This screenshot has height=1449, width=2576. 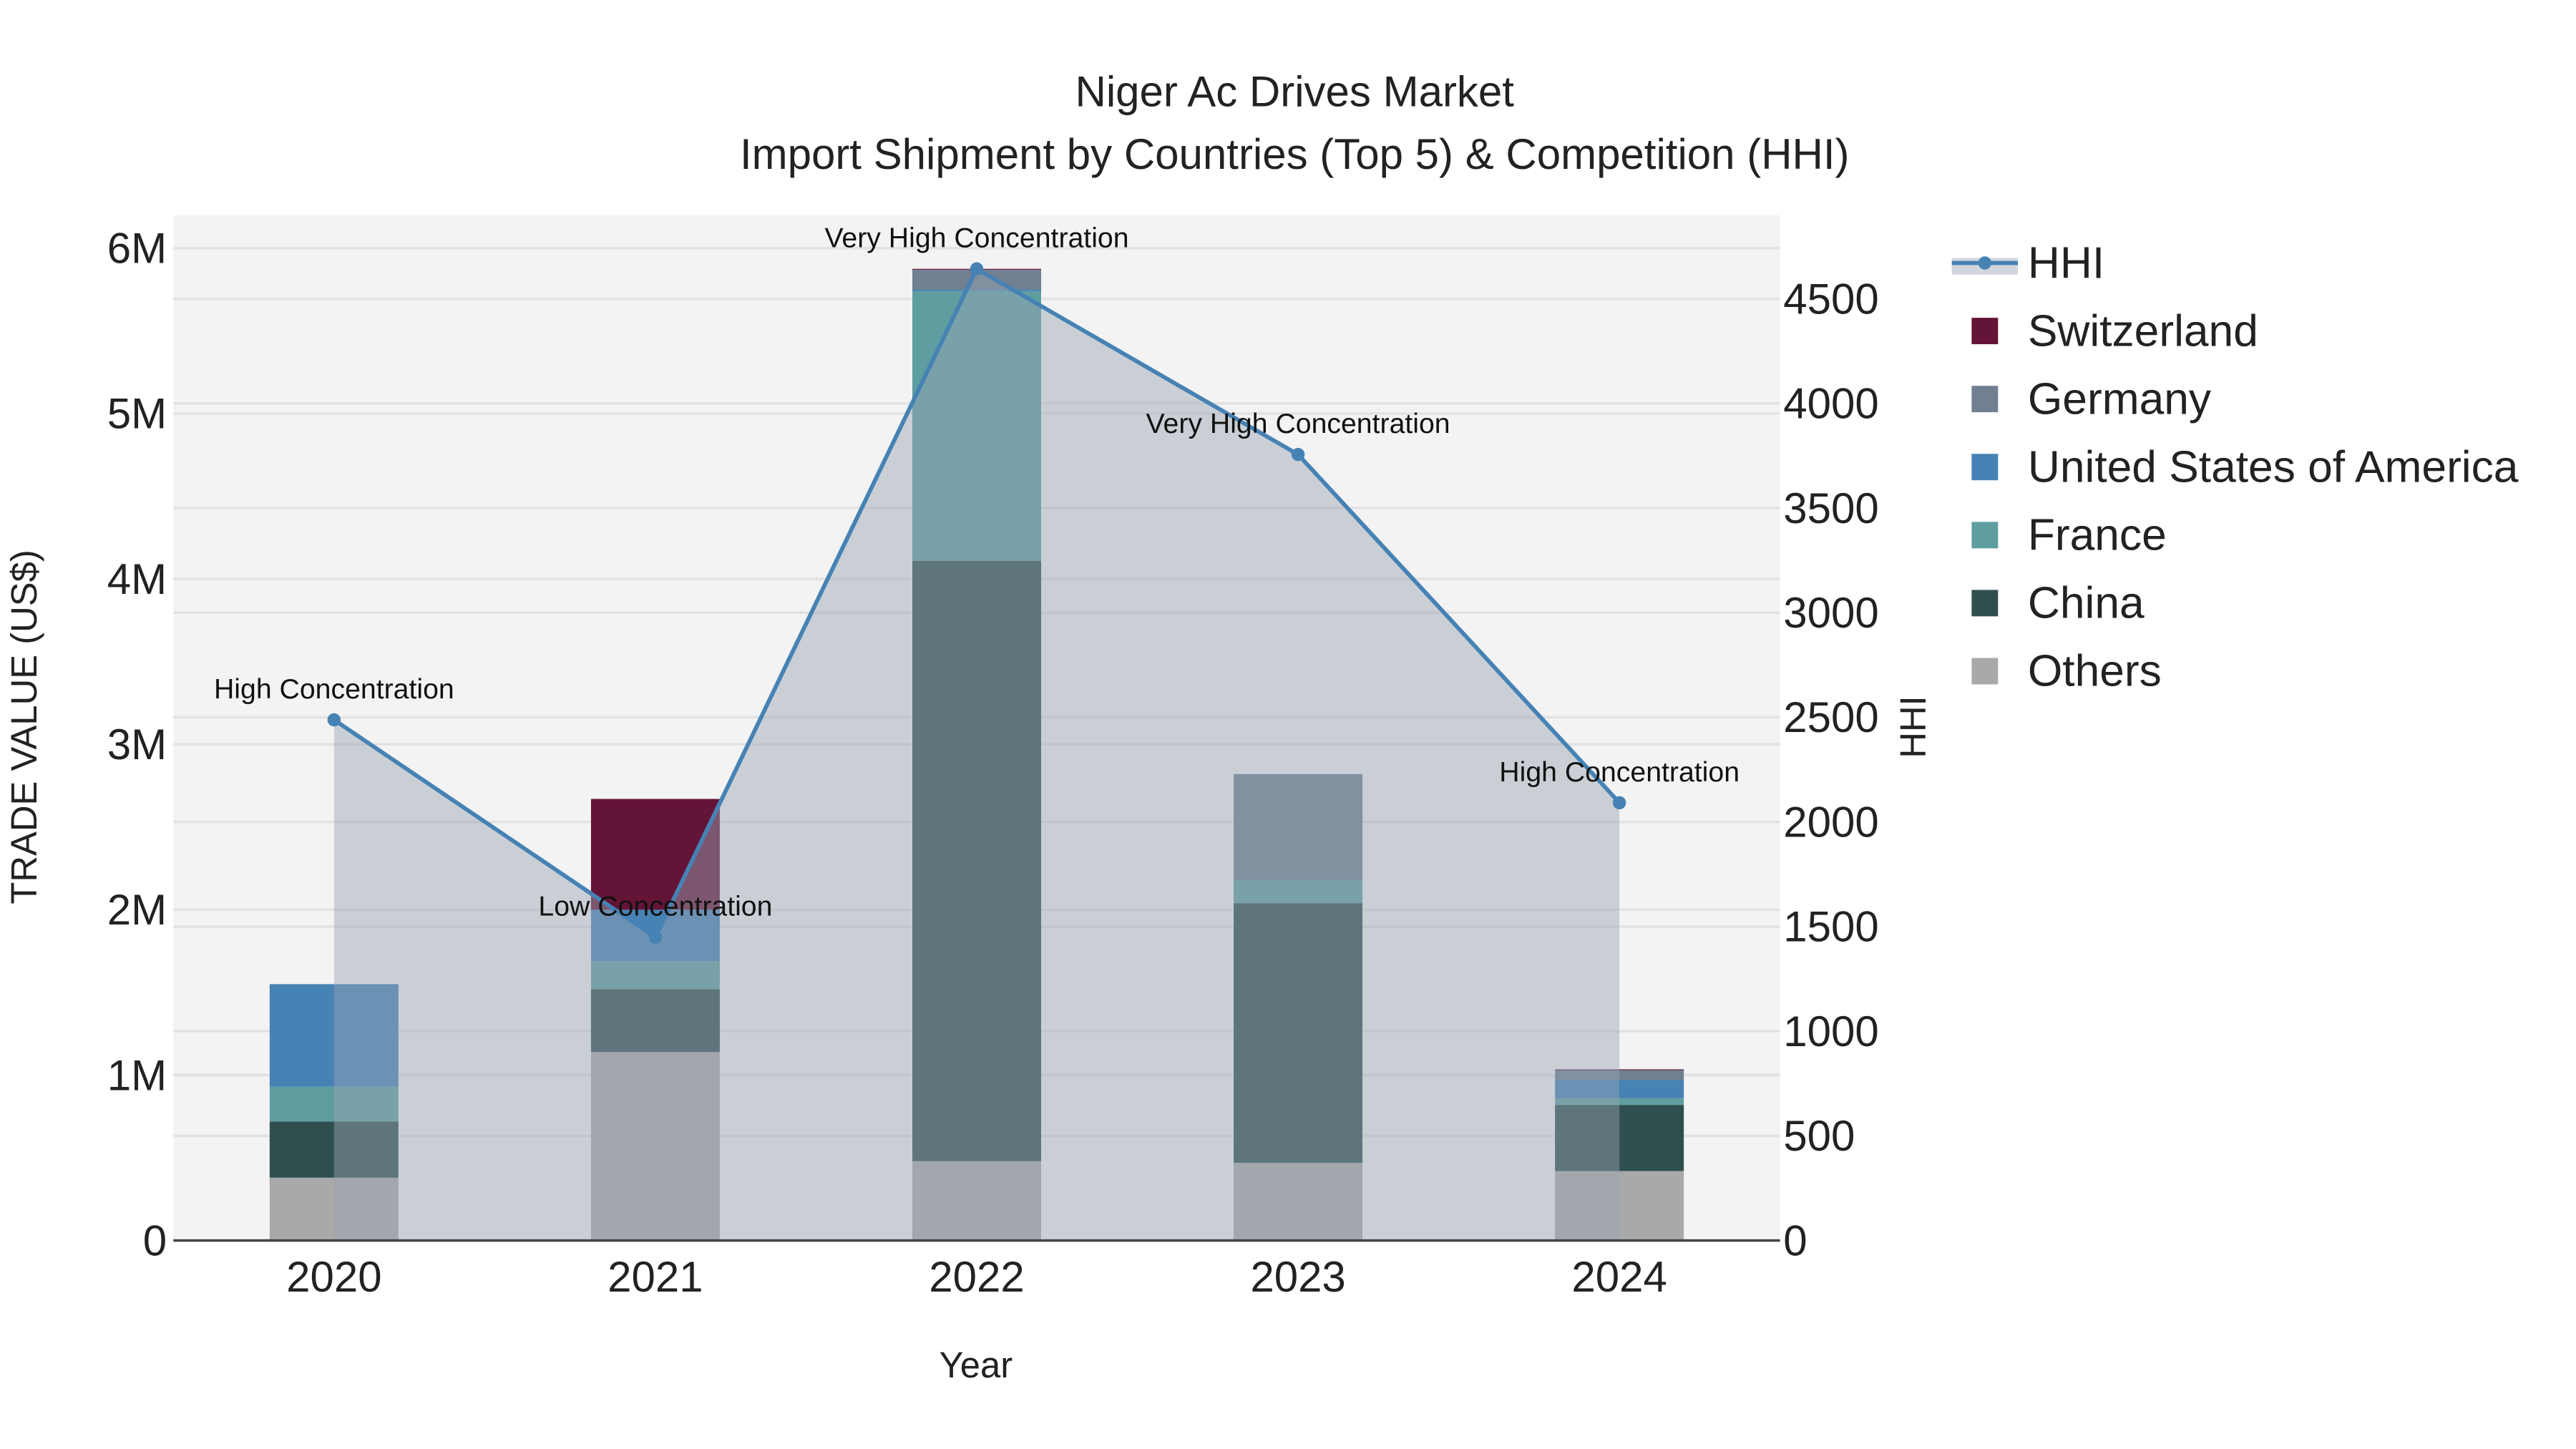 What do you see at coordinates (1795, 1240) in the screenshot?
I see `y2-tick-label: 0` at bounding box center [1795, 1240].